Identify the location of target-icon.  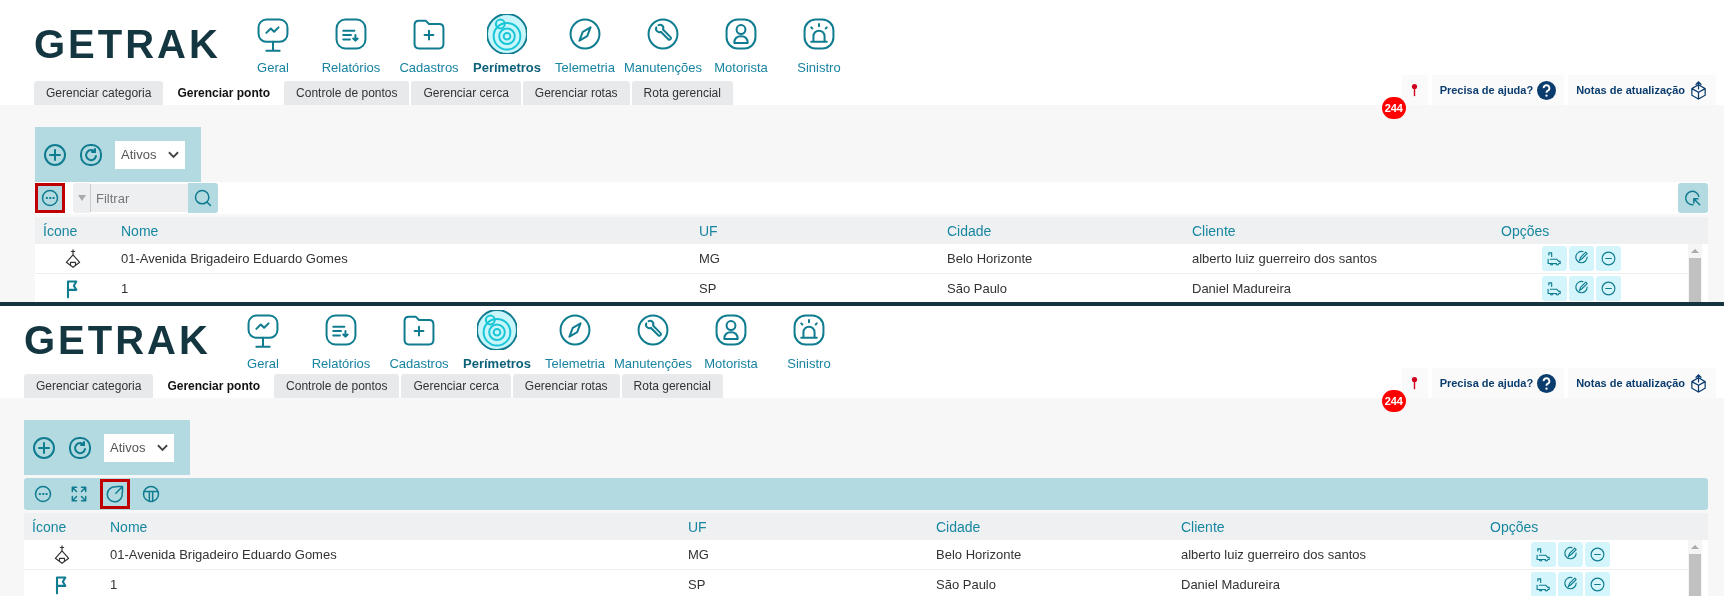
(507, 34).